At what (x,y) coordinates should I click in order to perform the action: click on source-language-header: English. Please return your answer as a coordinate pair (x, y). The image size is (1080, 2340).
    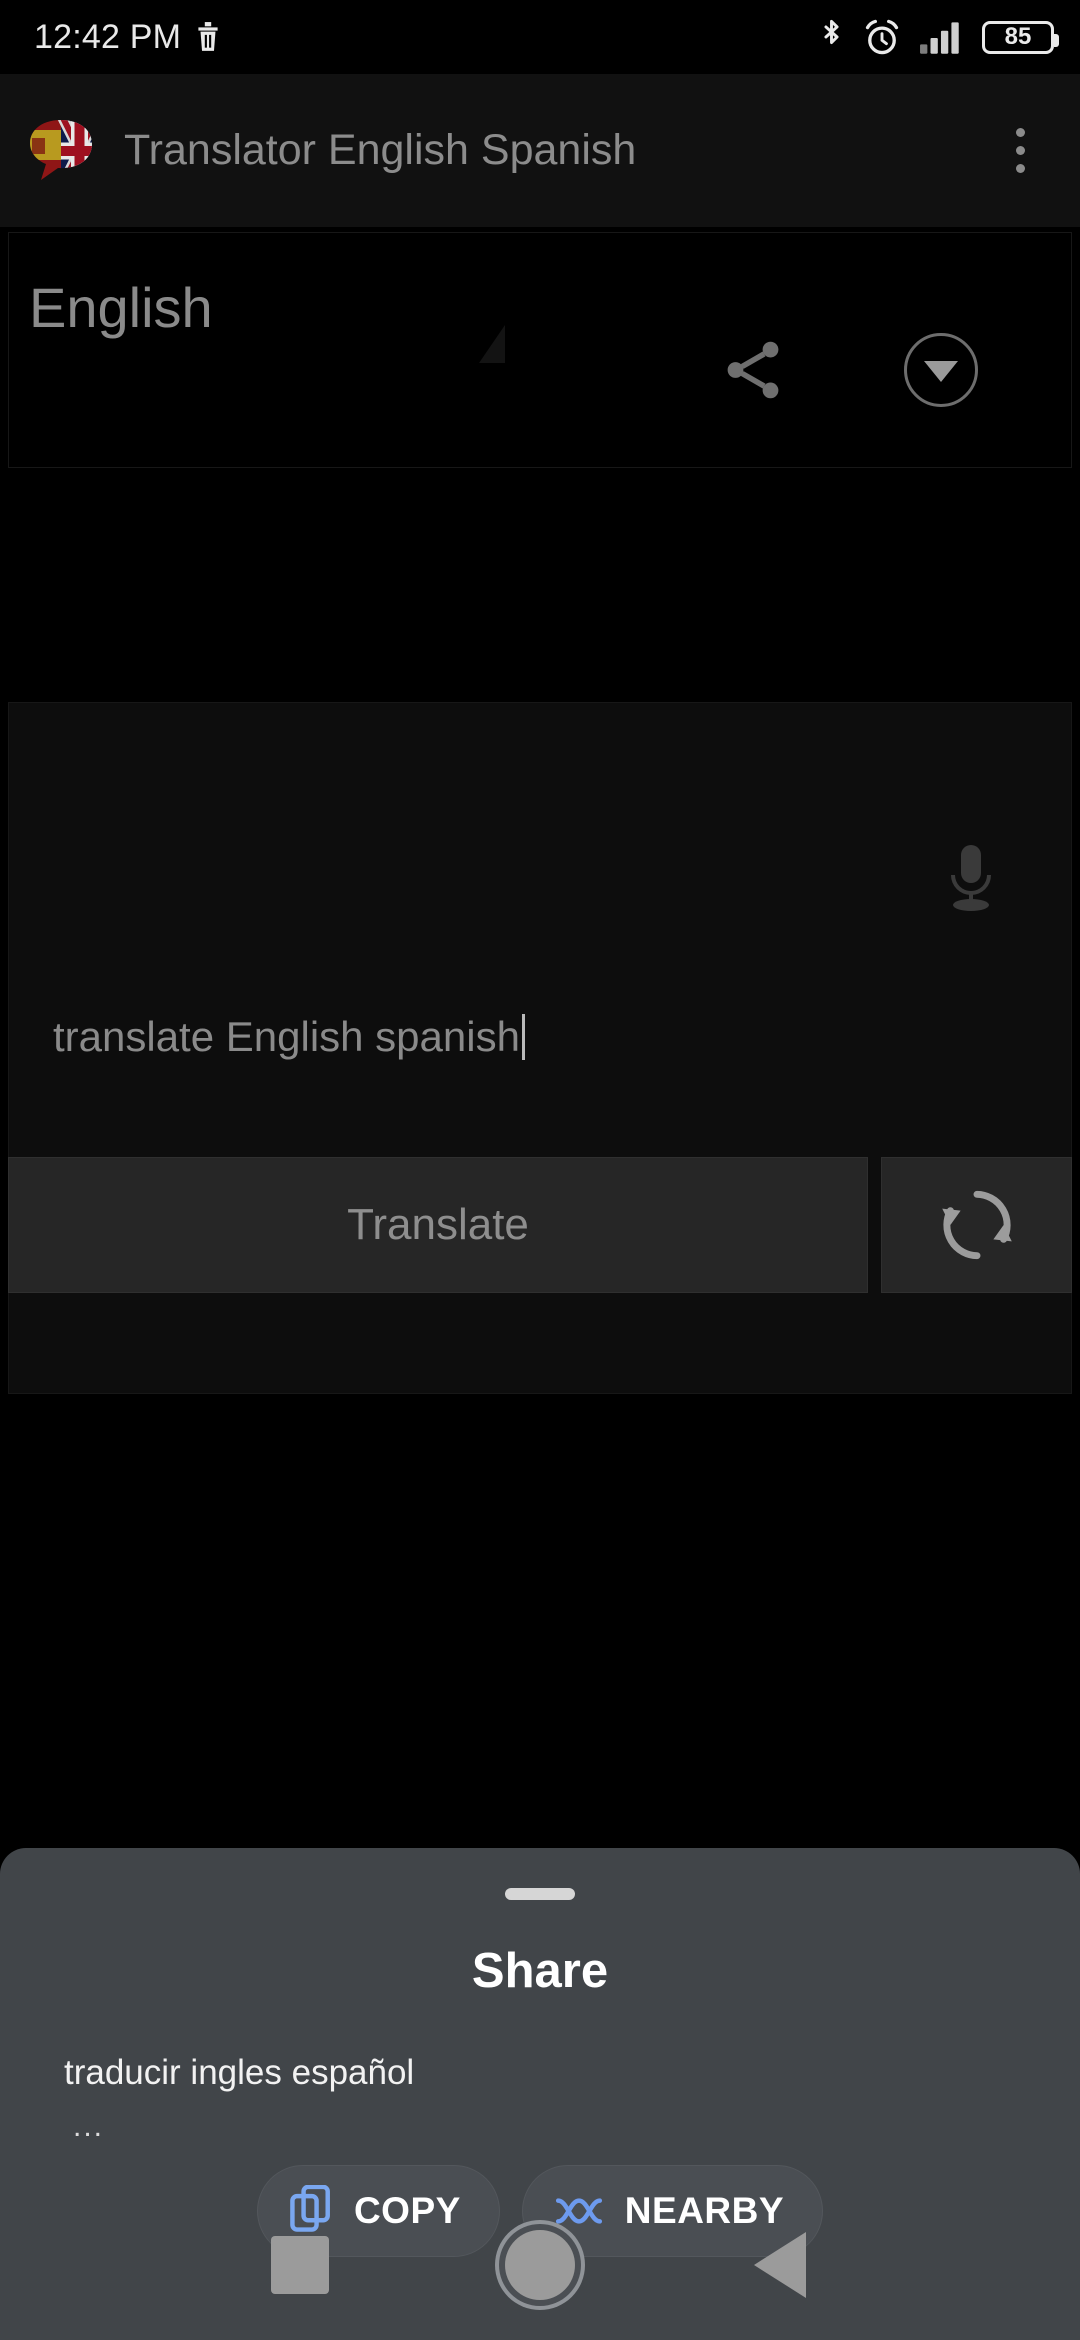
    Looking at the image, I should click on (540, 350).